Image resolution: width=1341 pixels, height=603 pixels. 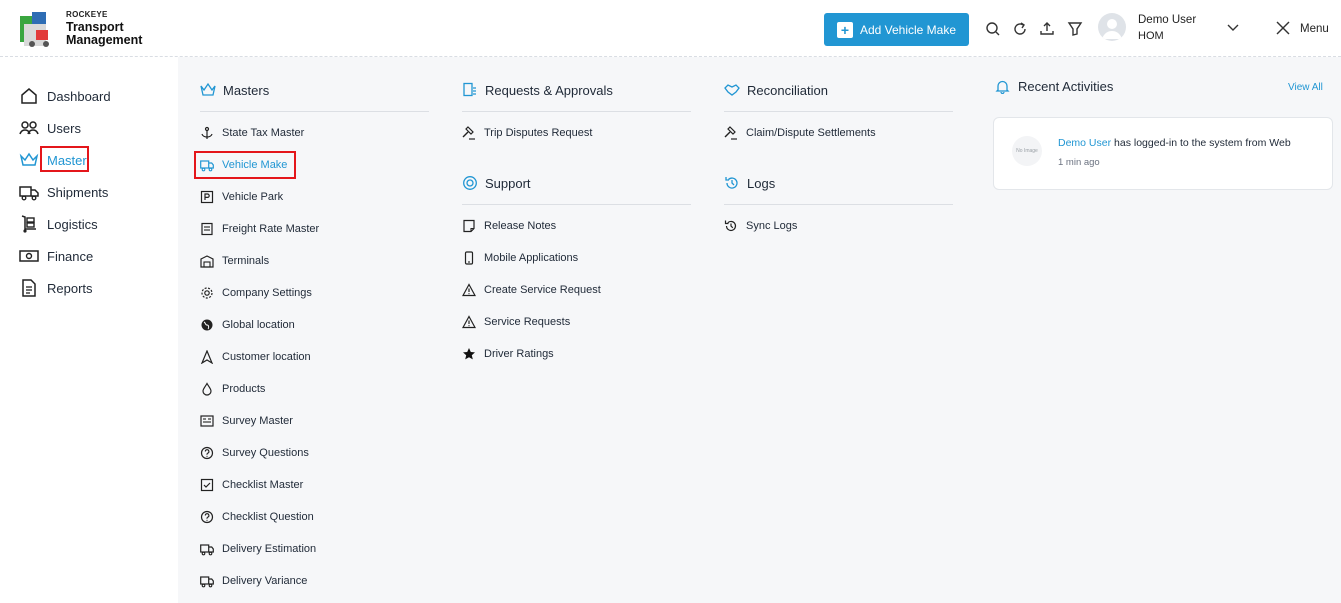 What do you see at coordinates (253, 581) in the screenshot?
I see `menu-item-delivery-variance: Delivery Variance` at bounding box center [253, 581].